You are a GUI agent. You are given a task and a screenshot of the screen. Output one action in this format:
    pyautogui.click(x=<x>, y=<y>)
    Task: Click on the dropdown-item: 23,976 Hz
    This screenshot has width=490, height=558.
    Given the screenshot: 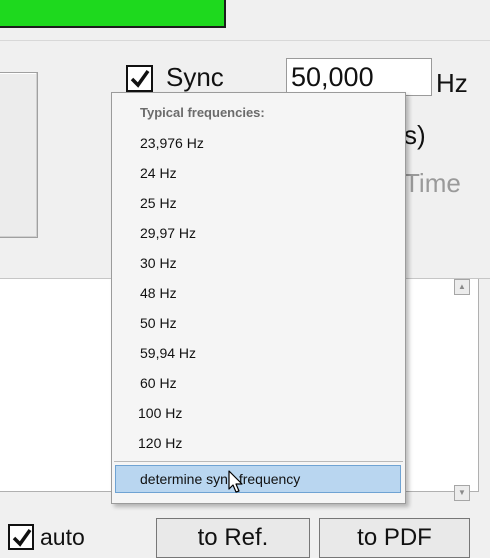 What is the action you would take?
    pyautogui.click(x=172, y=143)
    